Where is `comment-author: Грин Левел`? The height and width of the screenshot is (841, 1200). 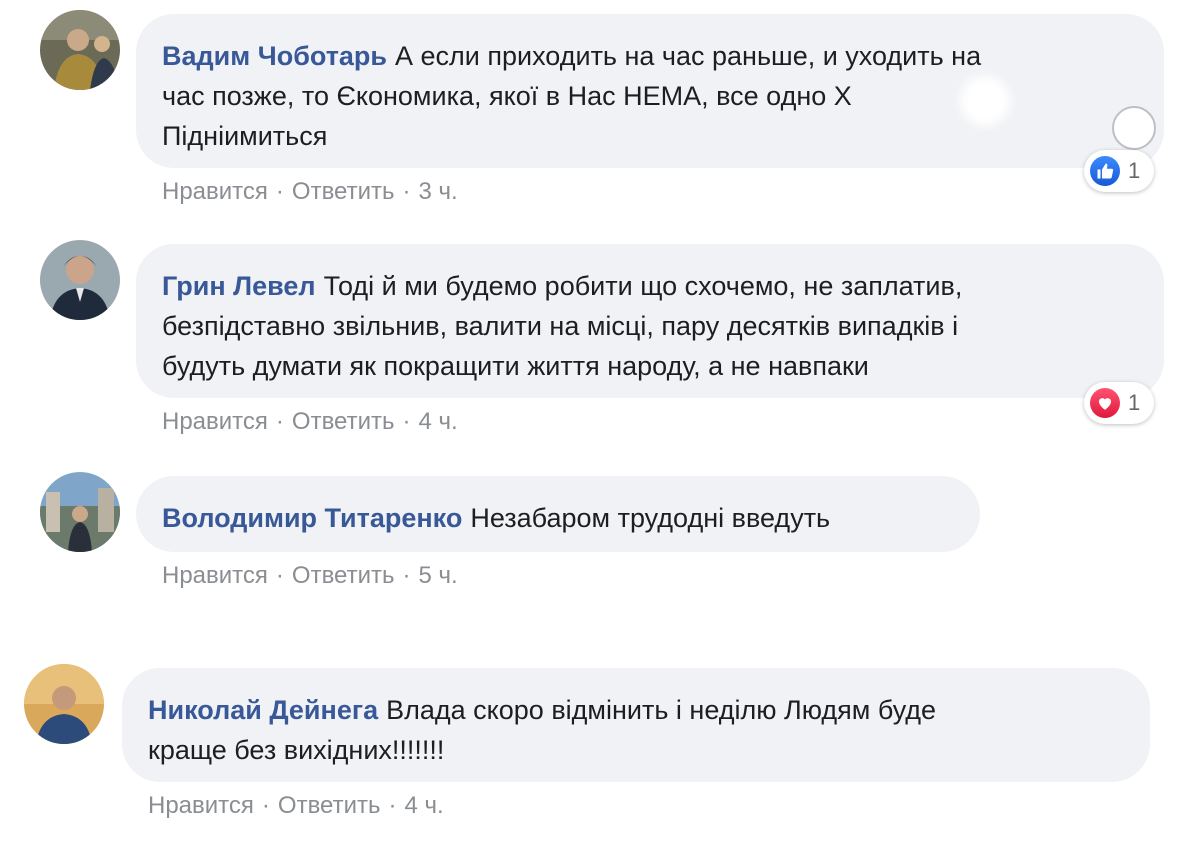
comment-author: Грин Левел is located at coordinates (239, 286).